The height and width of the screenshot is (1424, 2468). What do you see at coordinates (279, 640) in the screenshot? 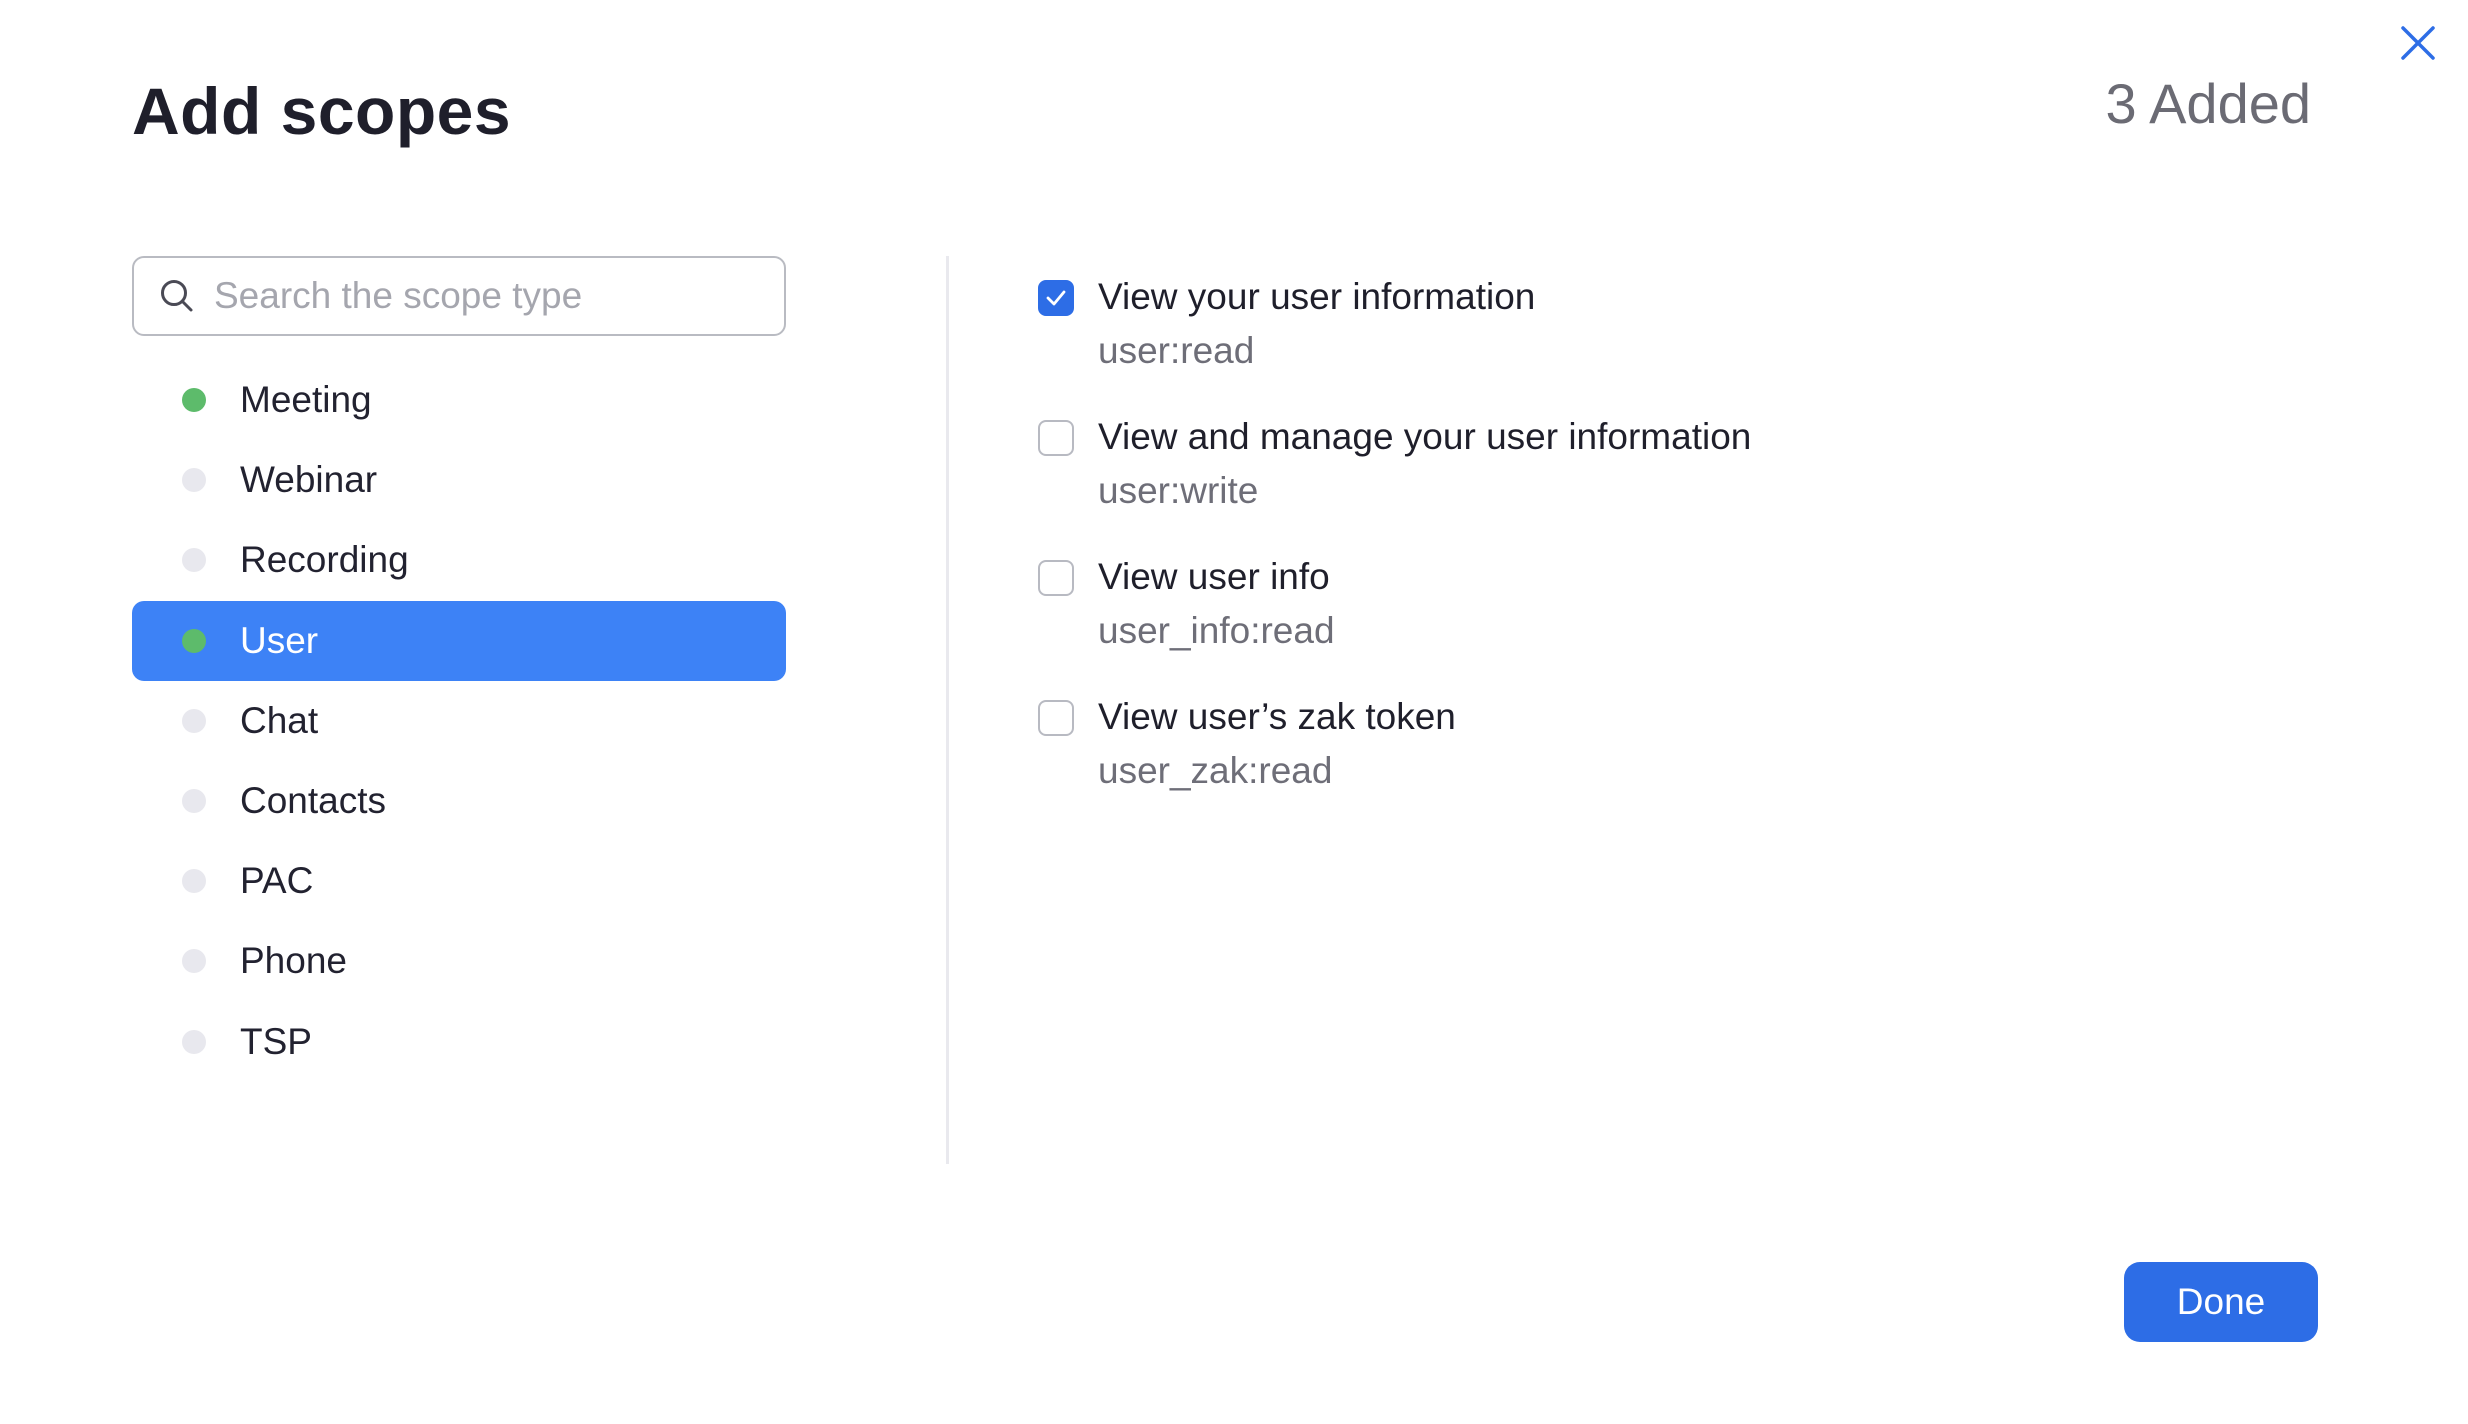
I see `category-label: User` at bounding box center [279, 640].